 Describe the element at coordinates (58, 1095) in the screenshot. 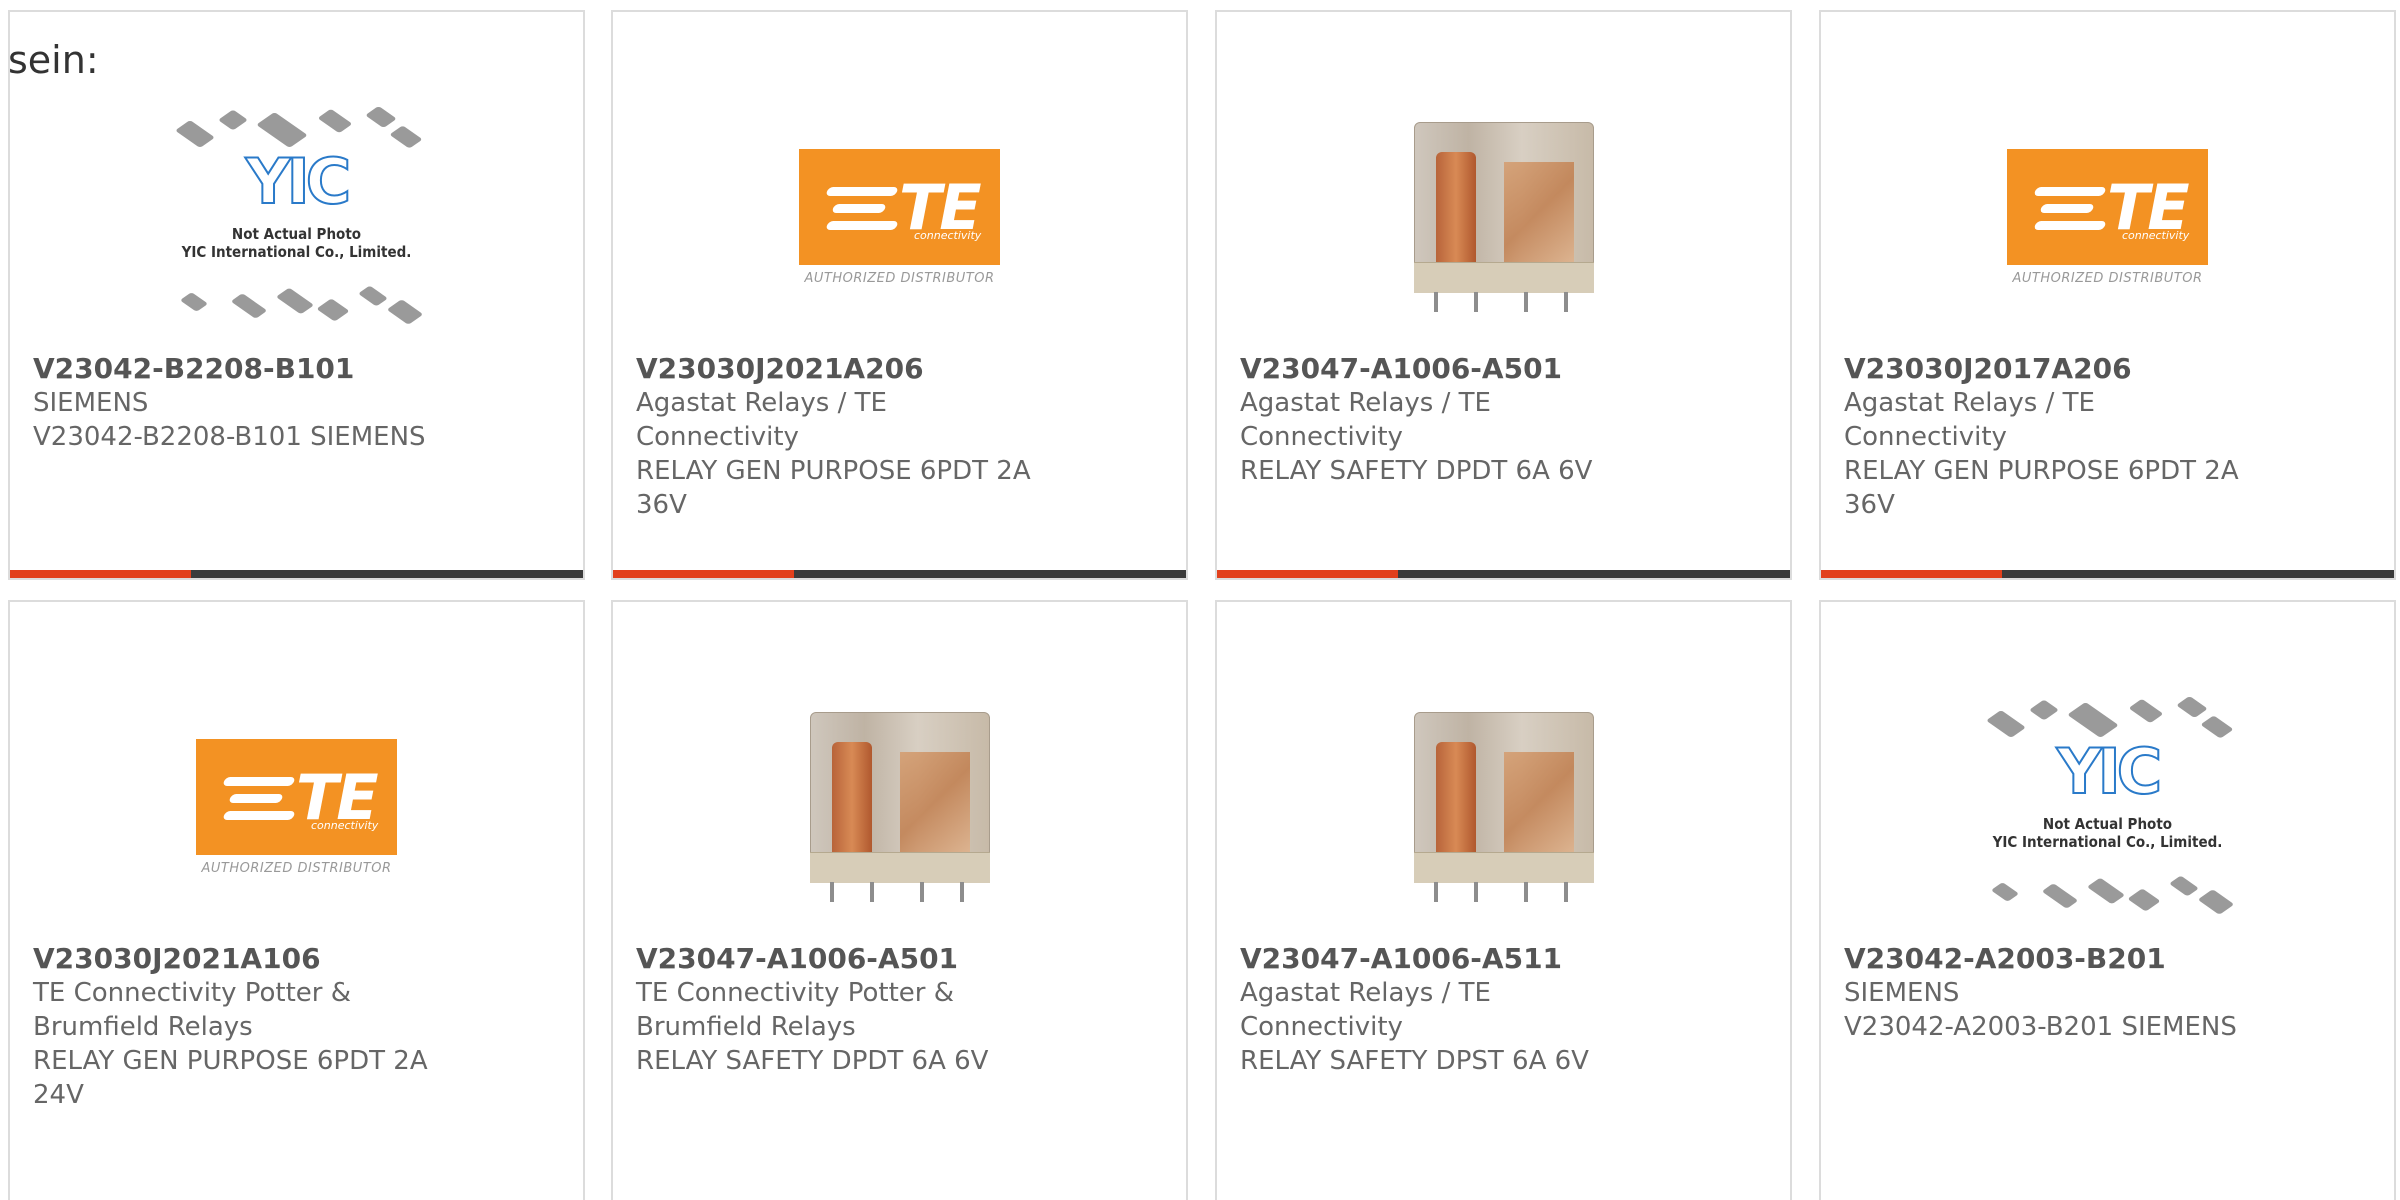

I see `description-cont: 24V` at that location.